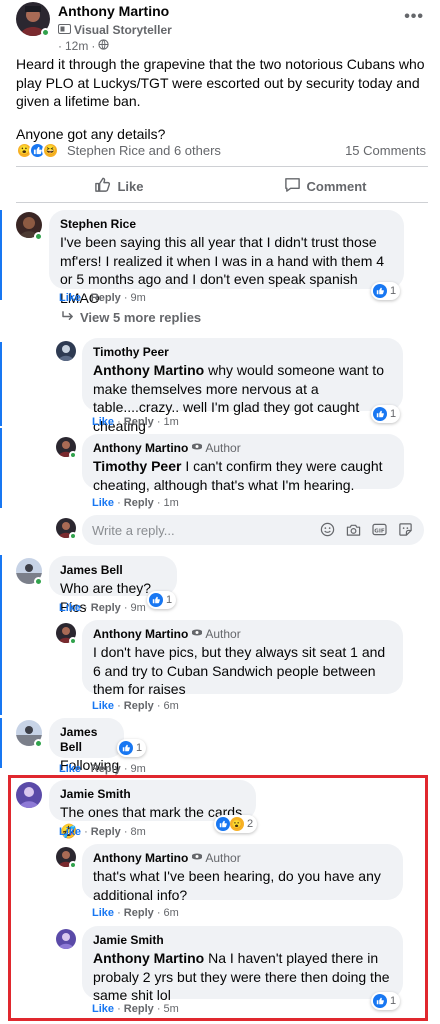 This screenshot has height=1024, width=440. Describe the element at coordinates (113, 11) in the screenshot. I see `post-author-name: Anthony Martino` at that location.